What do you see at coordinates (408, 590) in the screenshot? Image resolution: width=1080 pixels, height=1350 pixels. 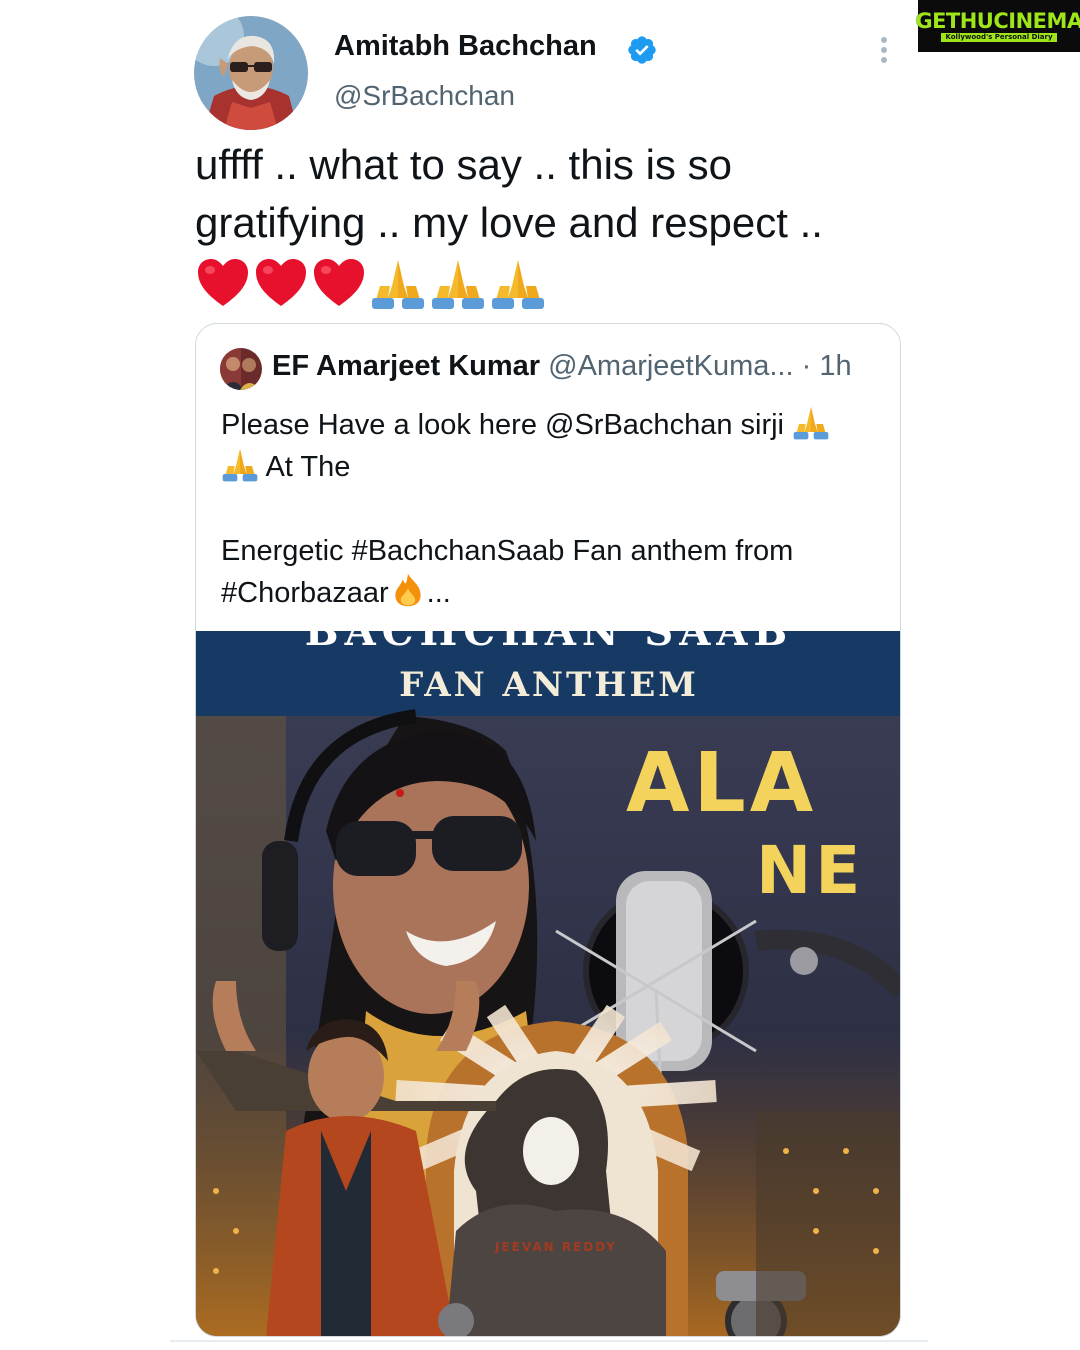 I see `fire-icon` at bounding box center [408, 590].